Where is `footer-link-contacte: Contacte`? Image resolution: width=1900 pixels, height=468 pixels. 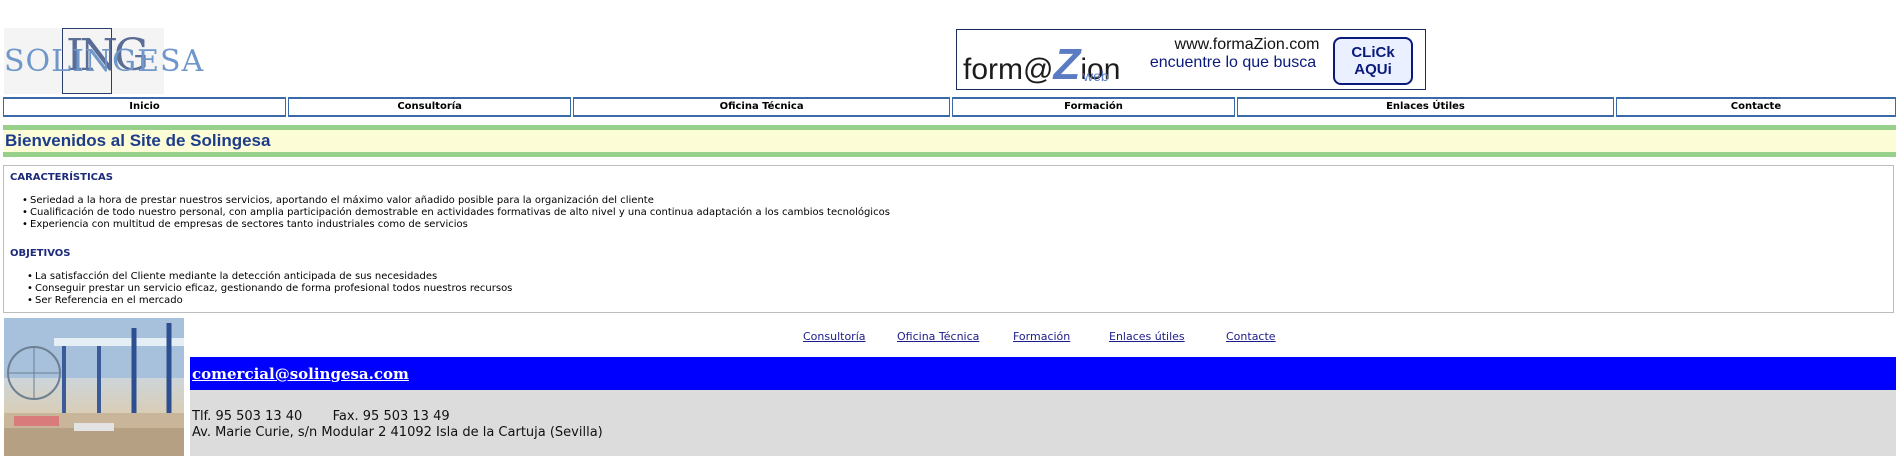 footer-link-contacte: Contacte is located at coordinates (1251, 336).